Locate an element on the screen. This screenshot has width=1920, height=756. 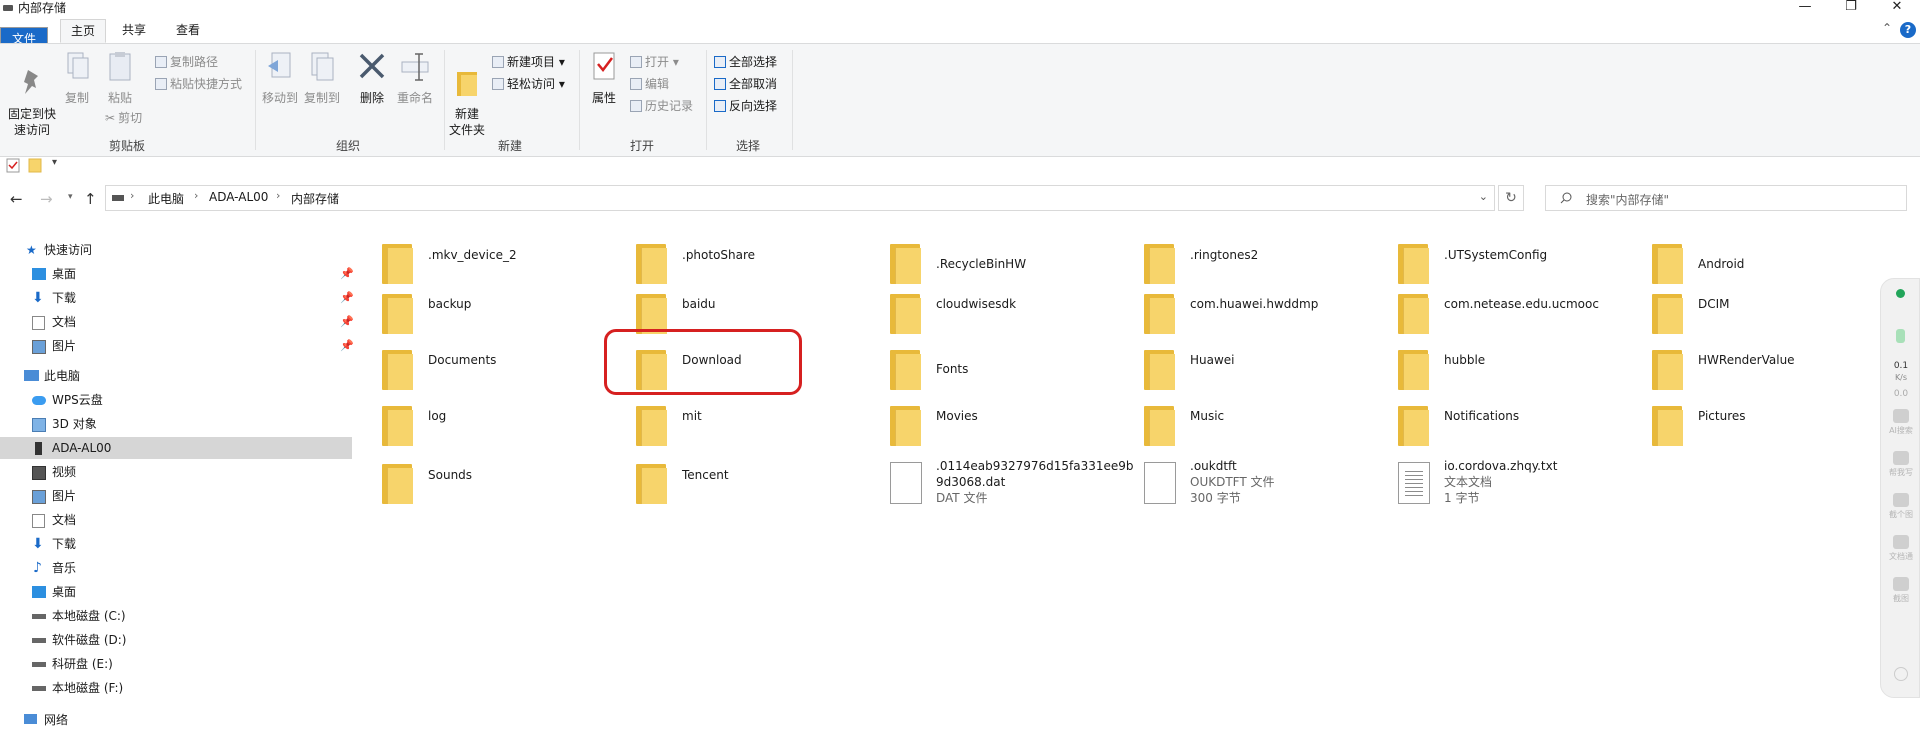
paste-button: 粘贴 is located at coordinates (120, 78).